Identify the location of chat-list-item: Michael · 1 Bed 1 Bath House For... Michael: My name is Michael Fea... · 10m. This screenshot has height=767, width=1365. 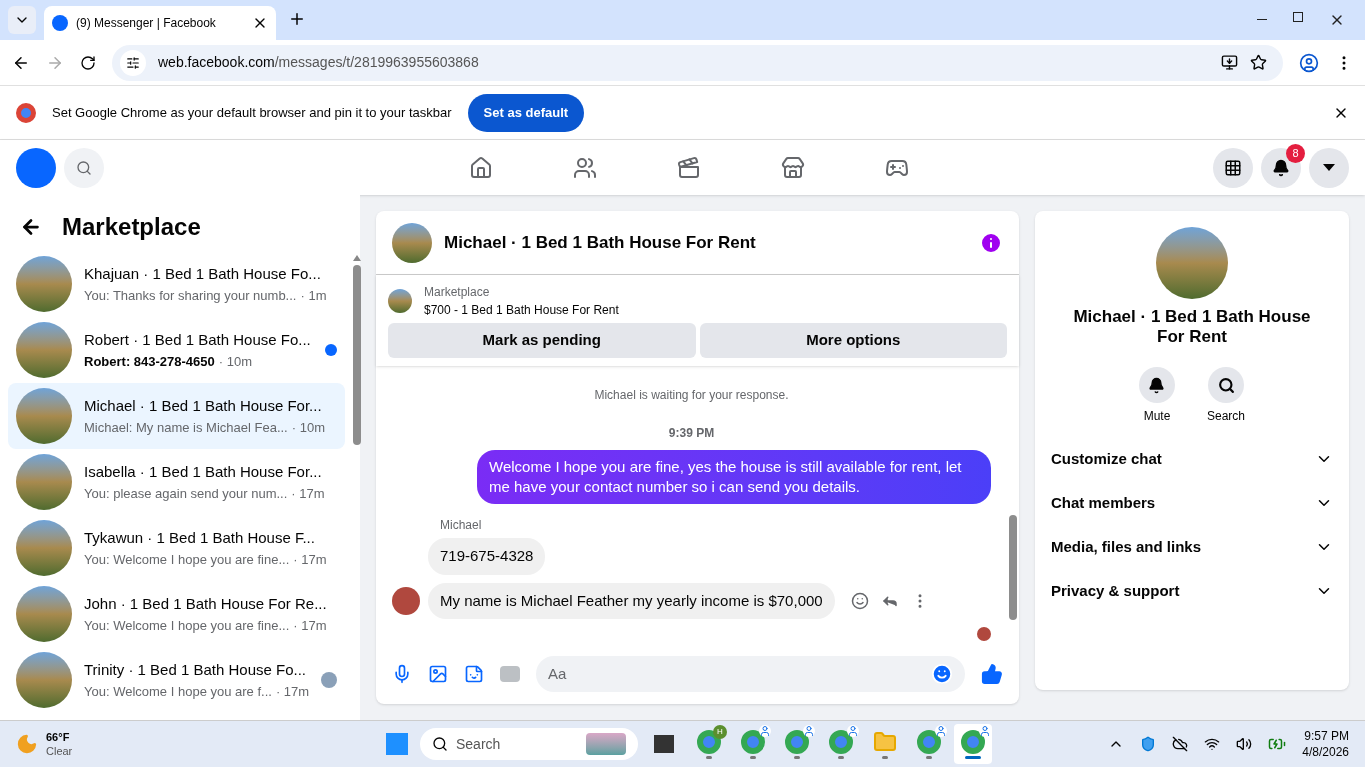
(177, 416).